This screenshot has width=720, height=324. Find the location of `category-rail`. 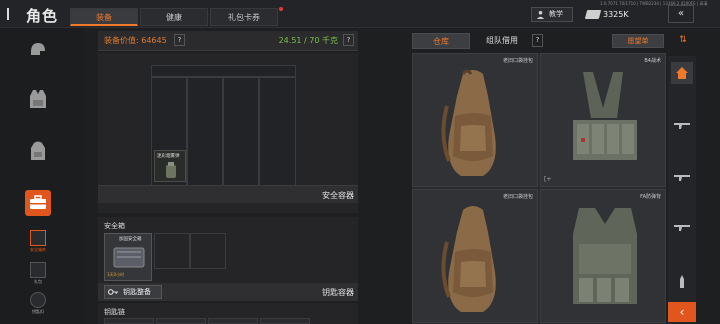

category-rail is located at coordinates (682, 190).